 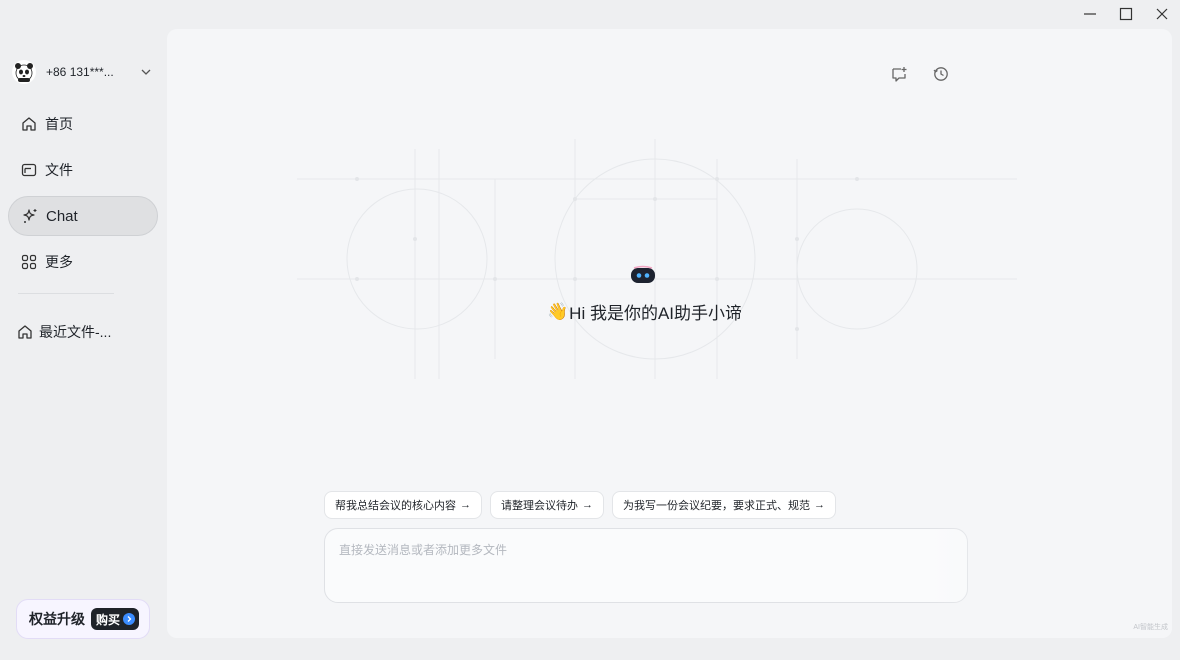 What do you see at coordinates (1150, 627) in the screenshot?
I see `ai-watermark: AI智能生成` at bounding box center [1150, 627].